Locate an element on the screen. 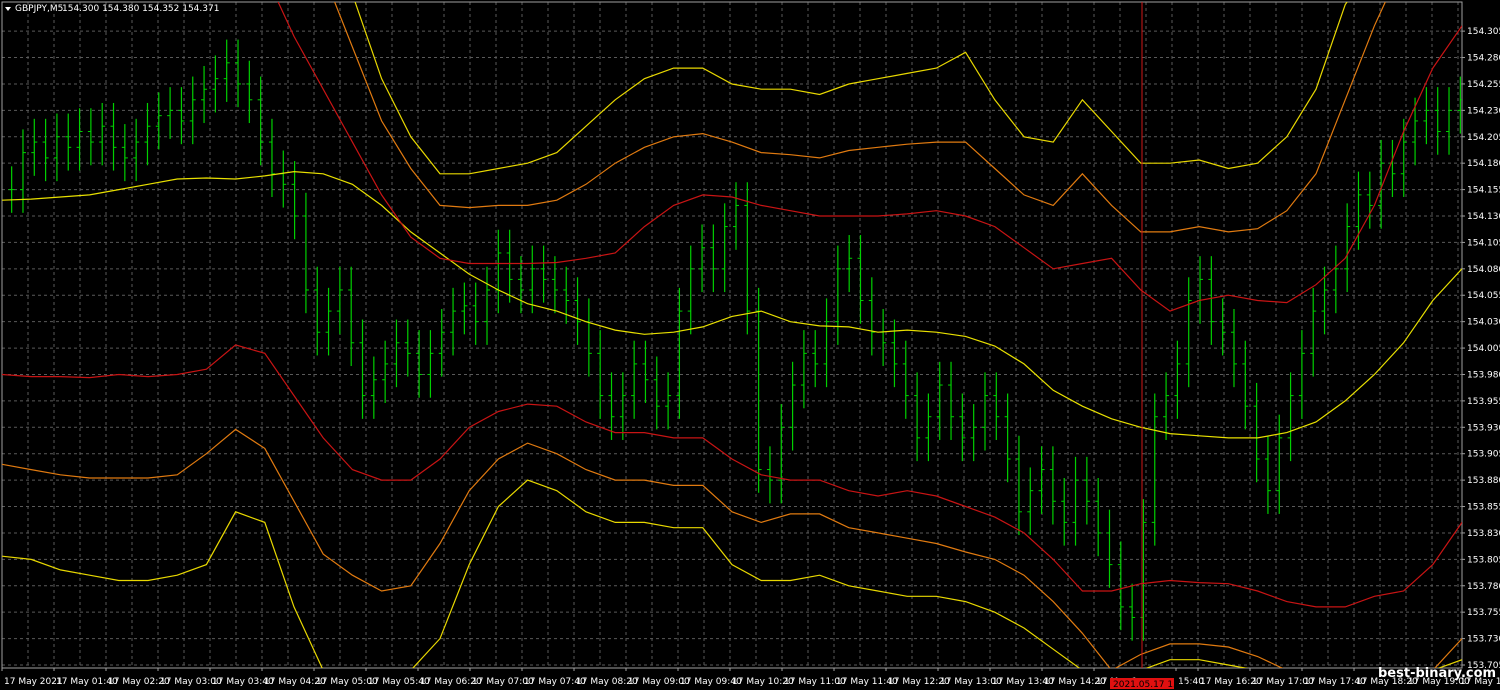  y-tick-label: 154.230 is located at coordinates (1483, 111).